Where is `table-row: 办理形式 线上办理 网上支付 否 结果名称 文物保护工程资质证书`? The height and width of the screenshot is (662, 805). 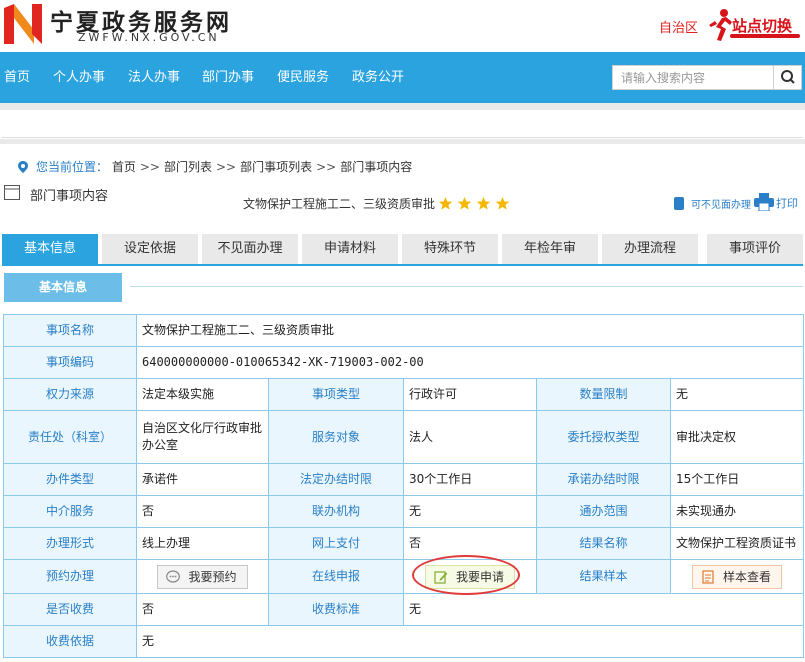 table-row: 办理形式 线上办理 网上支付 否 结果名称 文物保护工程资质证书 is located at coordinates (404, 543).